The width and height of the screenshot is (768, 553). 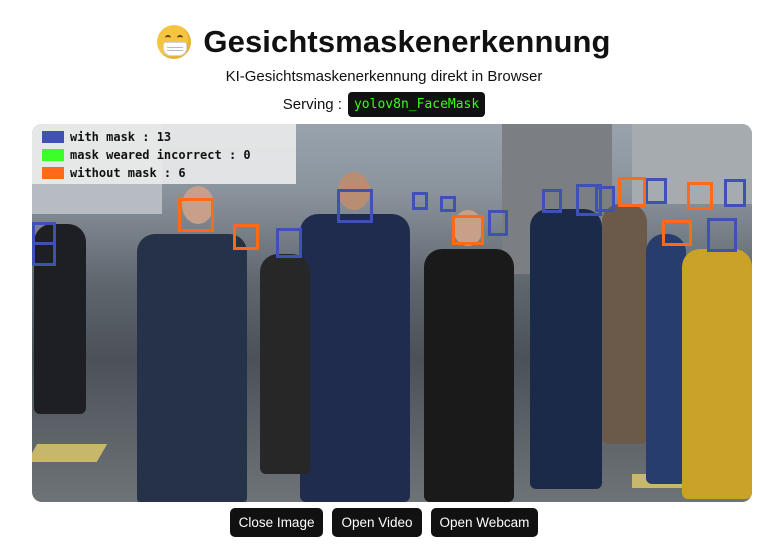 What do you see at coordinates (128, 173) in the screenshot?
I see `legend-label: without mask : 6` at bounding box center [128, 173].